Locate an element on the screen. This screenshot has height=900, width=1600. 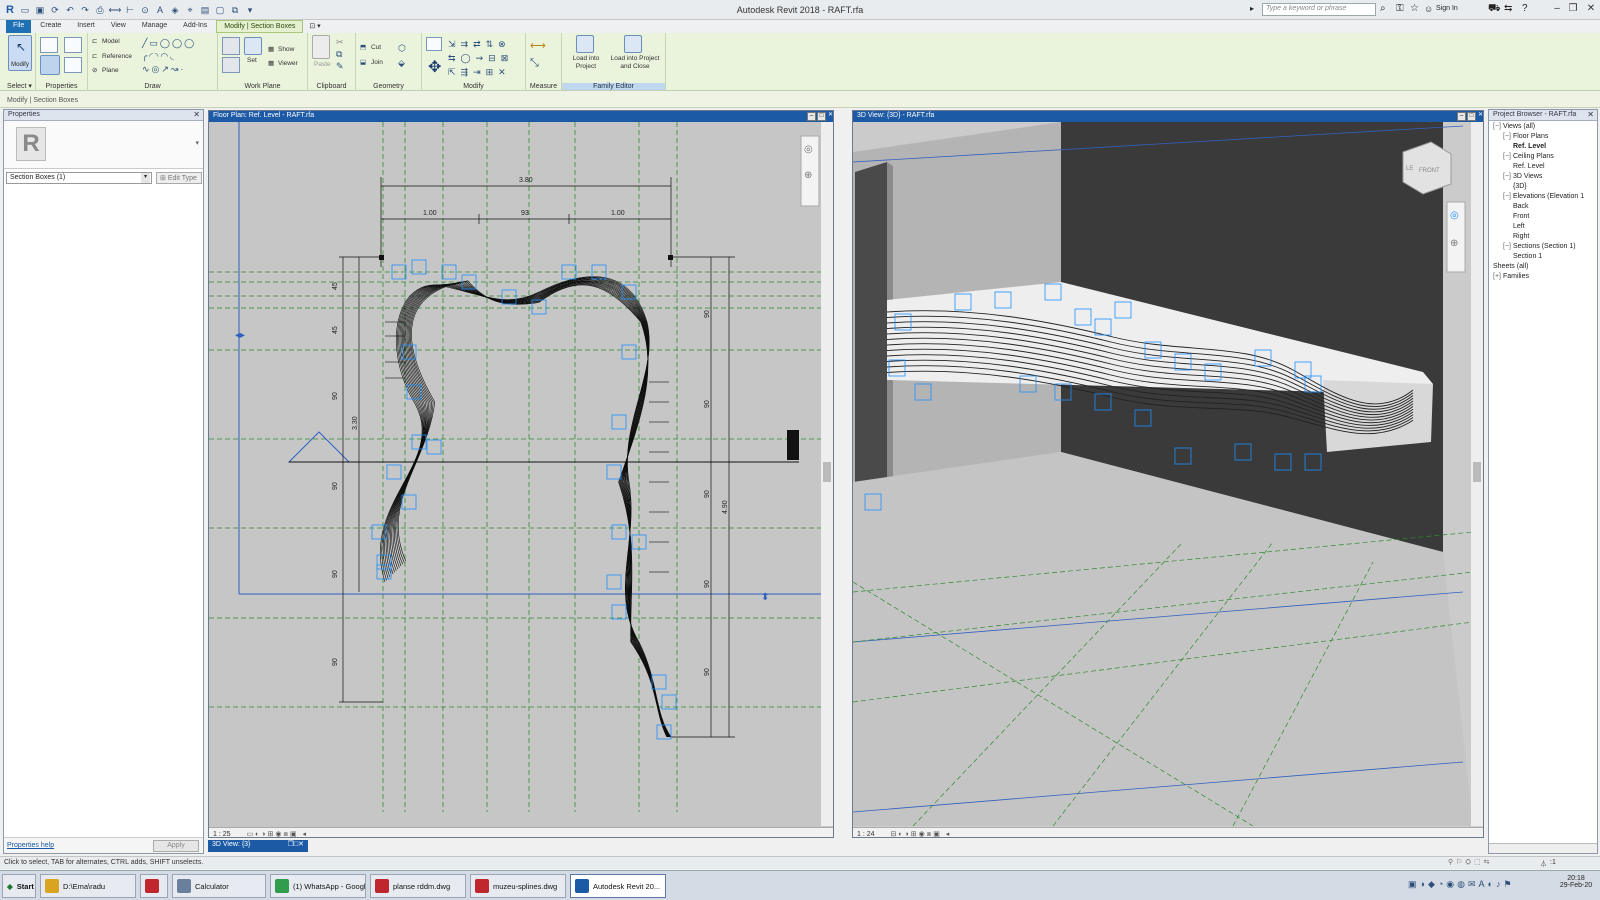
tab-view: View is located at coordinates (118, 26).